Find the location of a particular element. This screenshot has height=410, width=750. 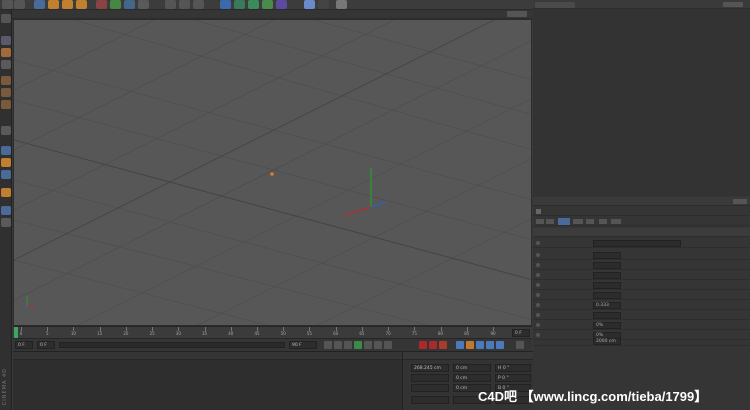

timeline-end-field: 0 F is located at coordinates (521, 333).